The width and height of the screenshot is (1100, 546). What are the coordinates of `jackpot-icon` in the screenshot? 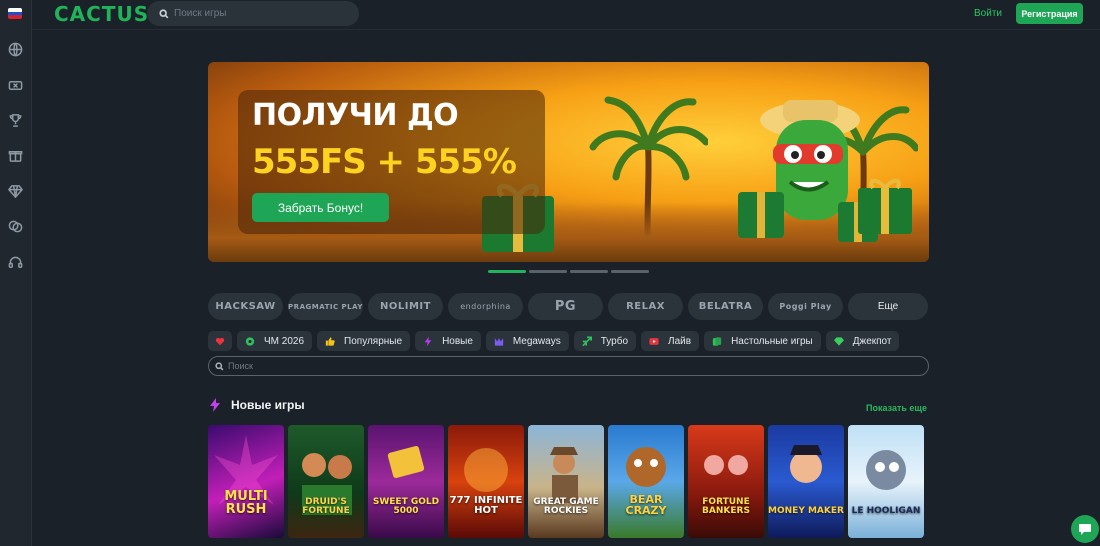 It's located at (838, 341).